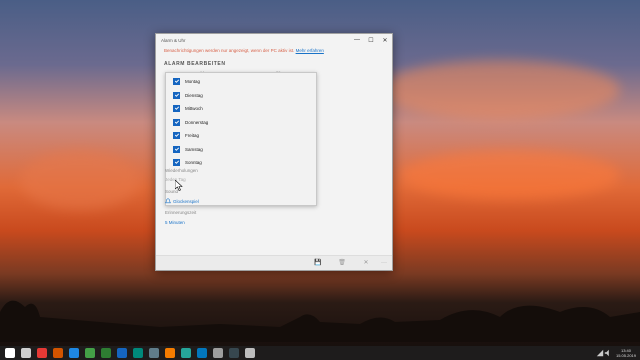 Image resolution: width=640 pixels, height=360 pixels. Describe the element at coordinates (342, 263) in the screenshot. I see `delete-button: 🗑` at that location.